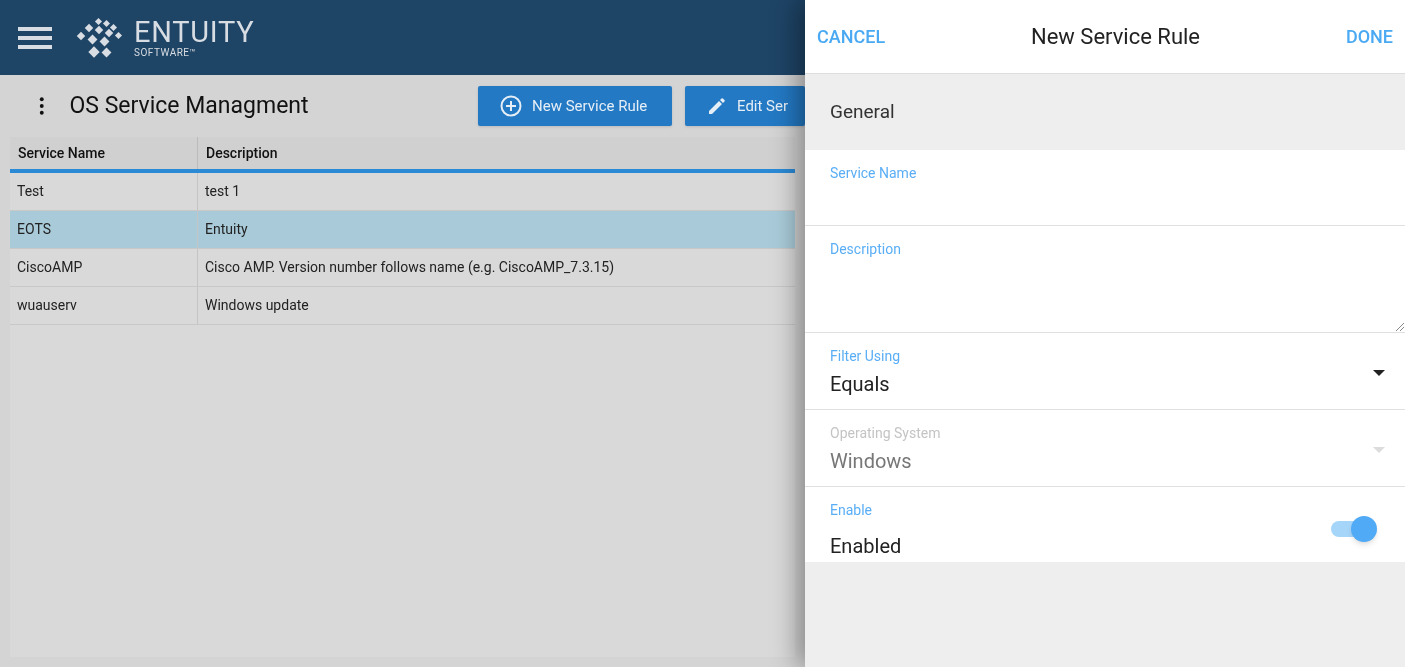  What do you see at coordinates (496, 153) in the screenshot?
I see `column-header: Description` at bounding box center [496, 153].